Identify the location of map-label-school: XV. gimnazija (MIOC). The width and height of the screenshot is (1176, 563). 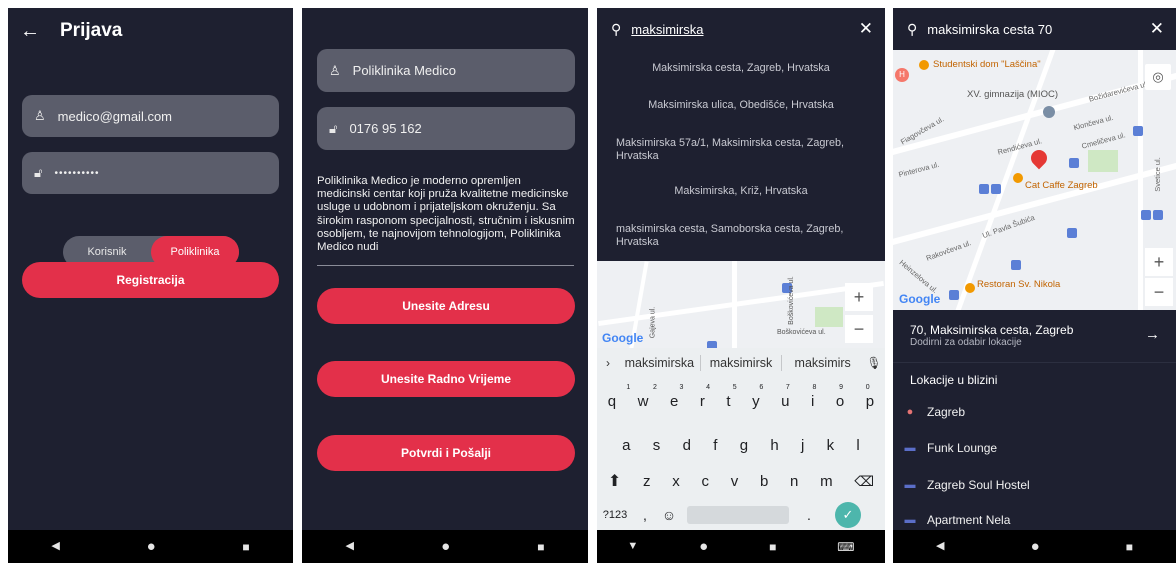
(1012, 94).